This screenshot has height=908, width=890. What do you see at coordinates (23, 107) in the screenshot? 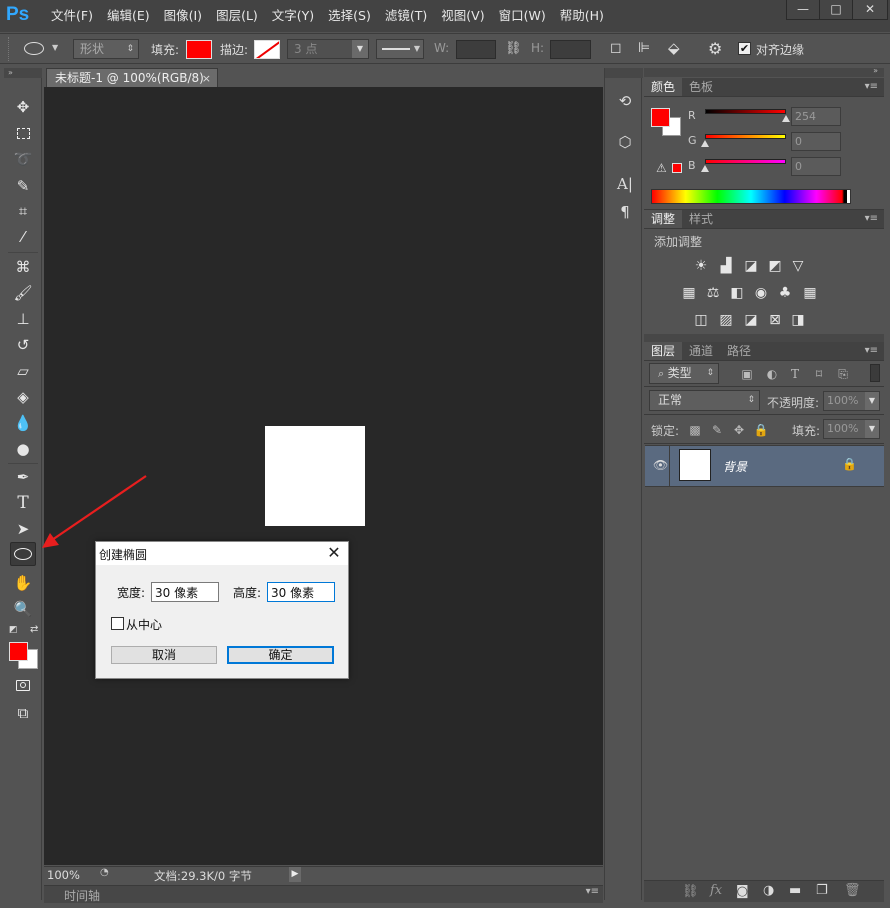
I see `move-tool-icon: ✥` at bounding box center [23, 107].